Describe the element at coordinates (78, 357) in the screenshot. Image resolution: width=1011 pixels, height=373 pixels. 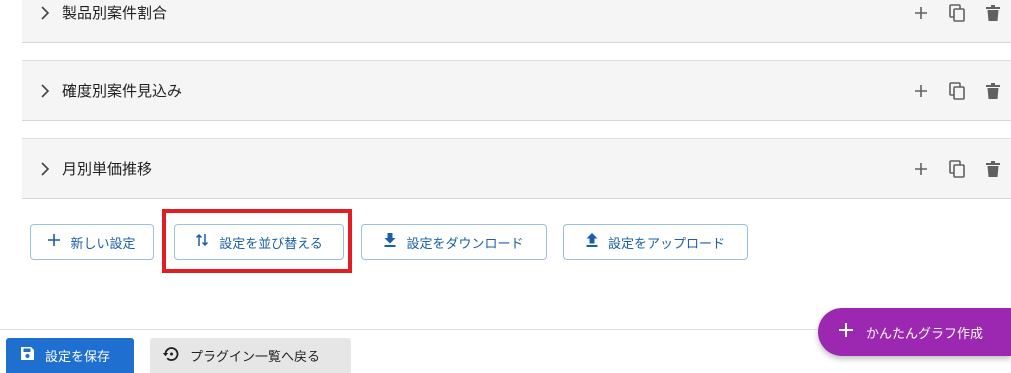
I see `save-settings-label: 設定を保存` at that location.